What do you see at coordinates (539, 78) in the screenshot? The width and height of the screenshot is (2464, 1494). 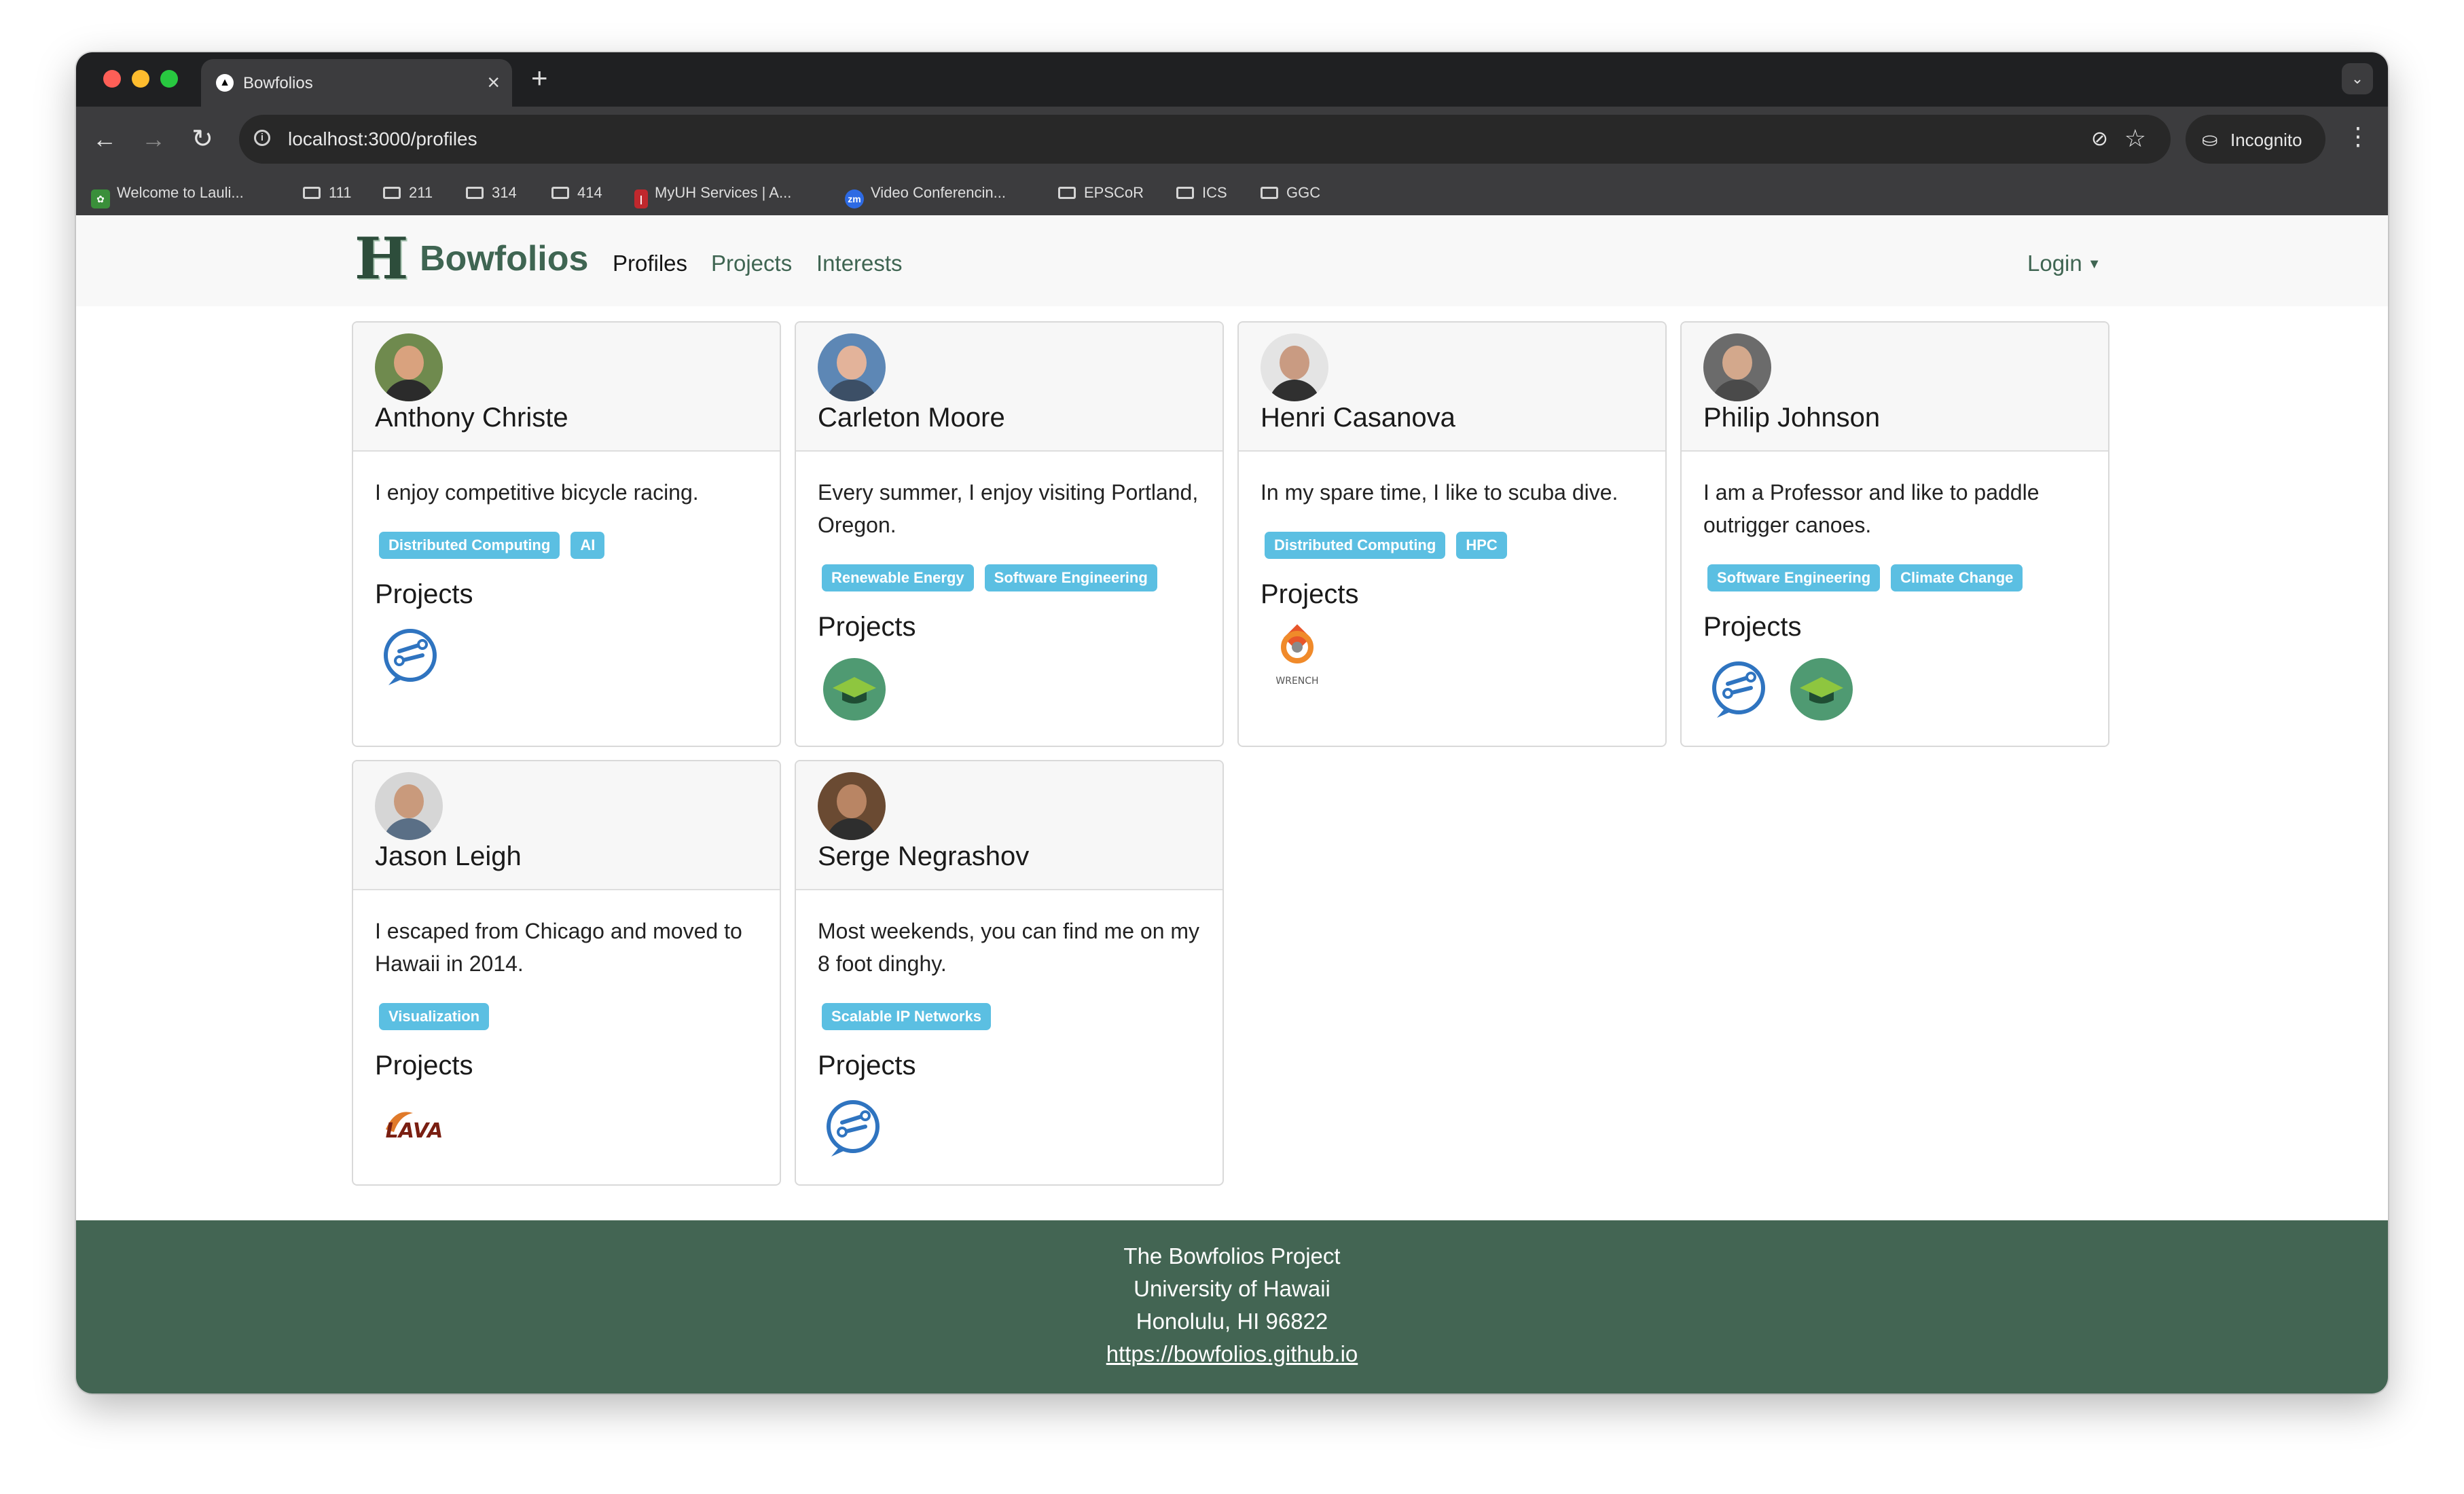 I see `new-tab-button: +` at bounding box center [539, 78].